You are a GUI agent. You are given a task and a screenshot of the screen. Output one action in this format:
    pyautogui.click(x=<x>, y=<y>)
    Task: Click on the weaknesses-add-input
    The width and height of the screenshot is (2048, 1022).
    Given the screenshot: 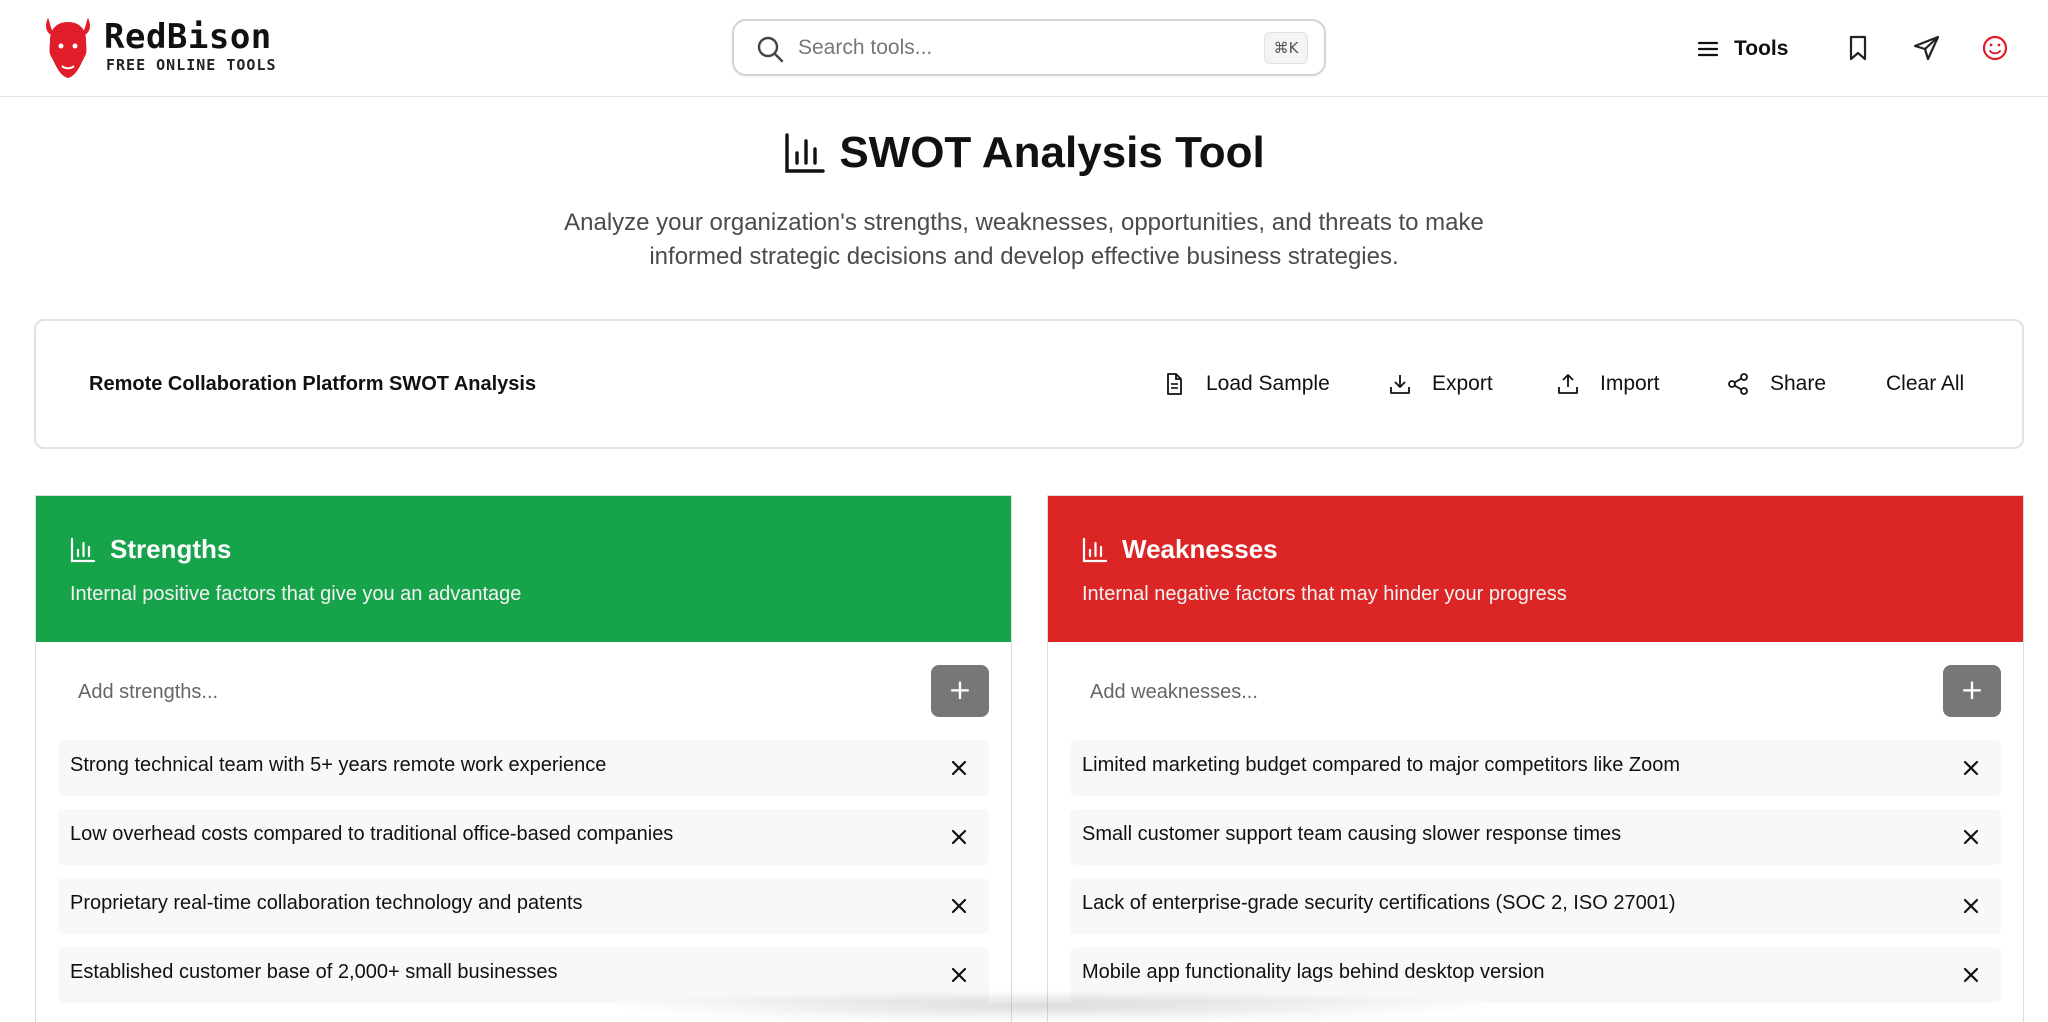 What is the action you would take?
    pyautogui.click(x=1470, y=692)
    